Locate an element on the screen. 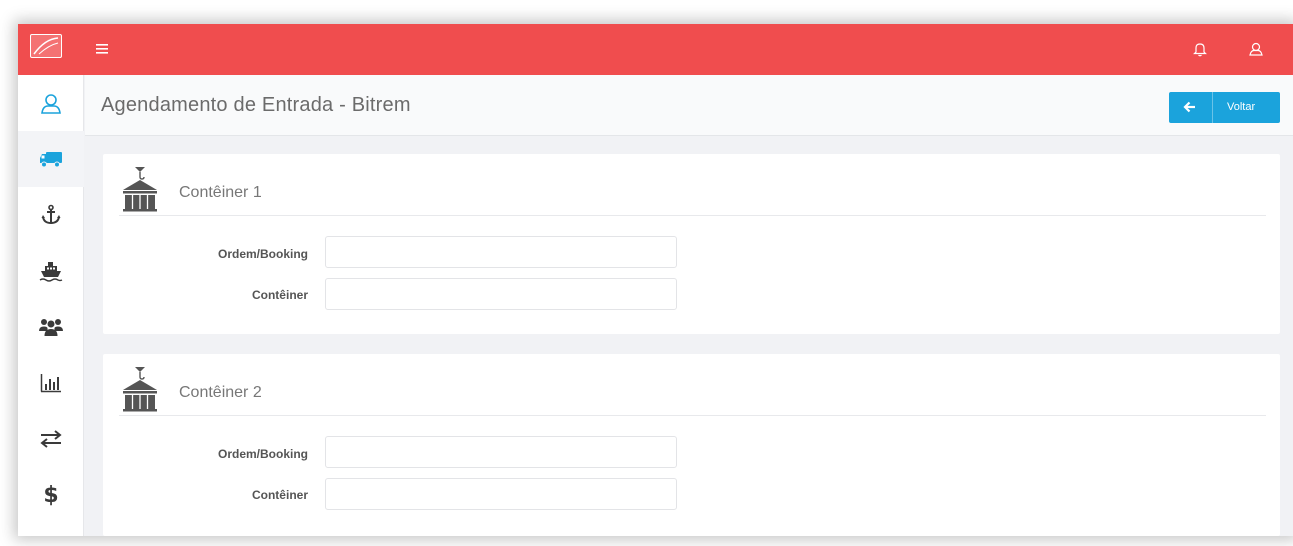 The height and width of the screenshot is (546, 1293). anchor-icon is located at coordinates (51, 214).